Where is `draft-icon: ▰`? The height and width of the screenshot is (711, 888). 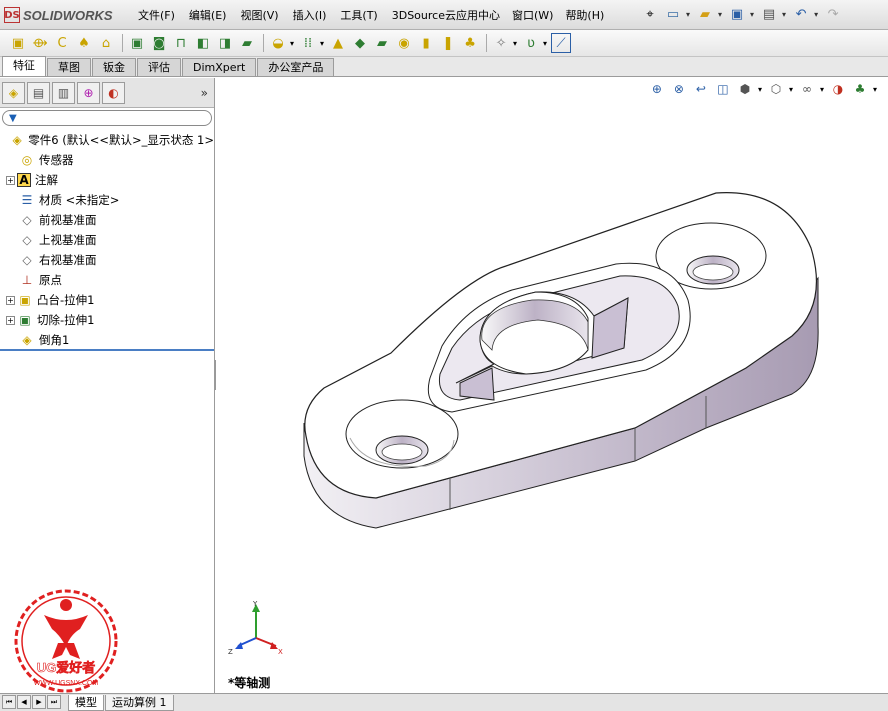 draft-icon: ▰ is located at coordinates (382, 43).